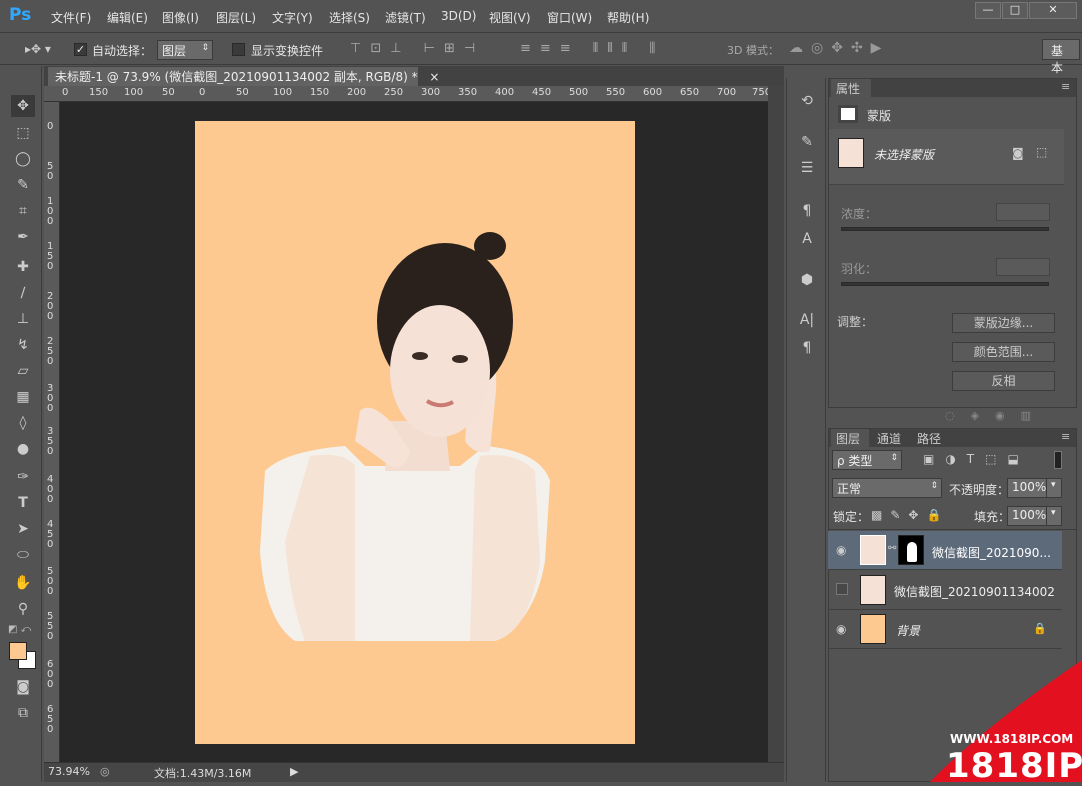  I want to click on dodge-tool-icon: ●, so click(23, 449).